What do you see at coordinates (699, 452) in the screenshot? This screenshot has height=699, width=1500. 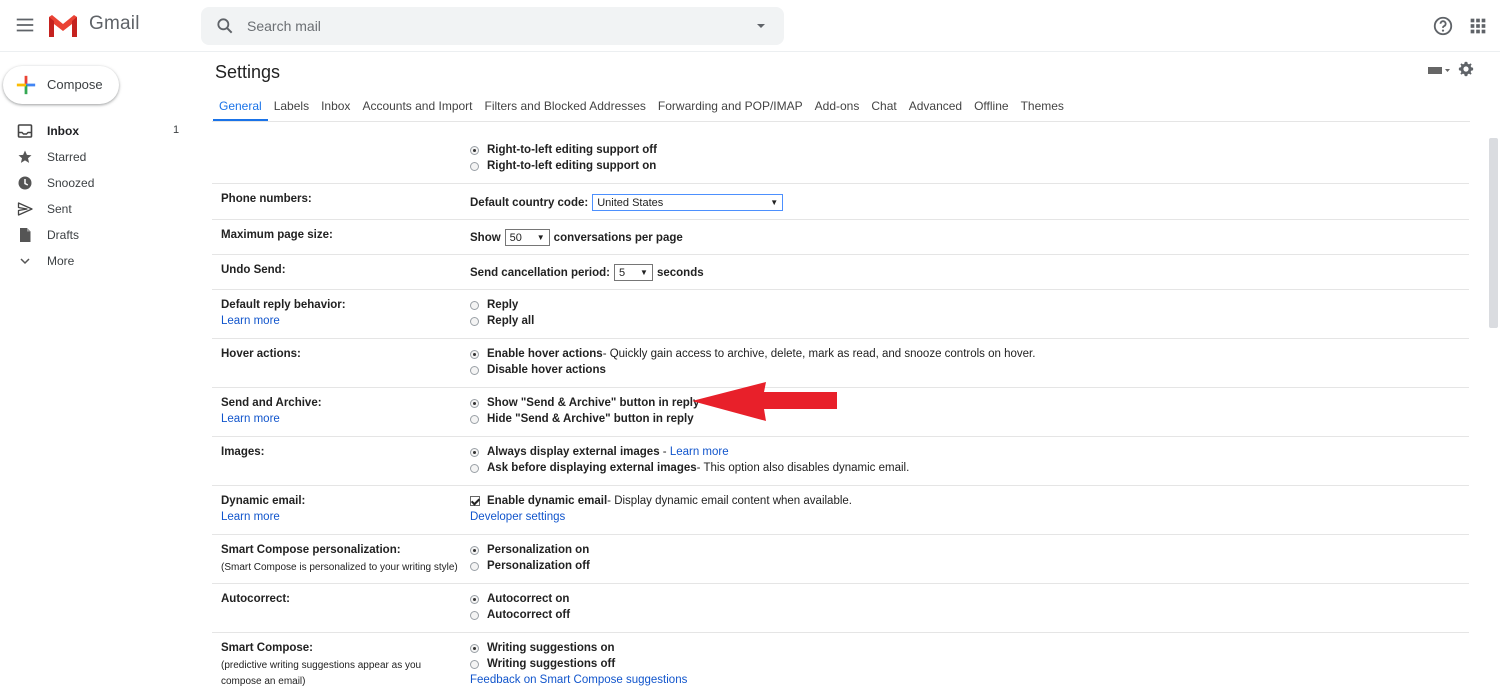 I see `images-learn-more-link: Learn more` at bounding box center [699, 452].